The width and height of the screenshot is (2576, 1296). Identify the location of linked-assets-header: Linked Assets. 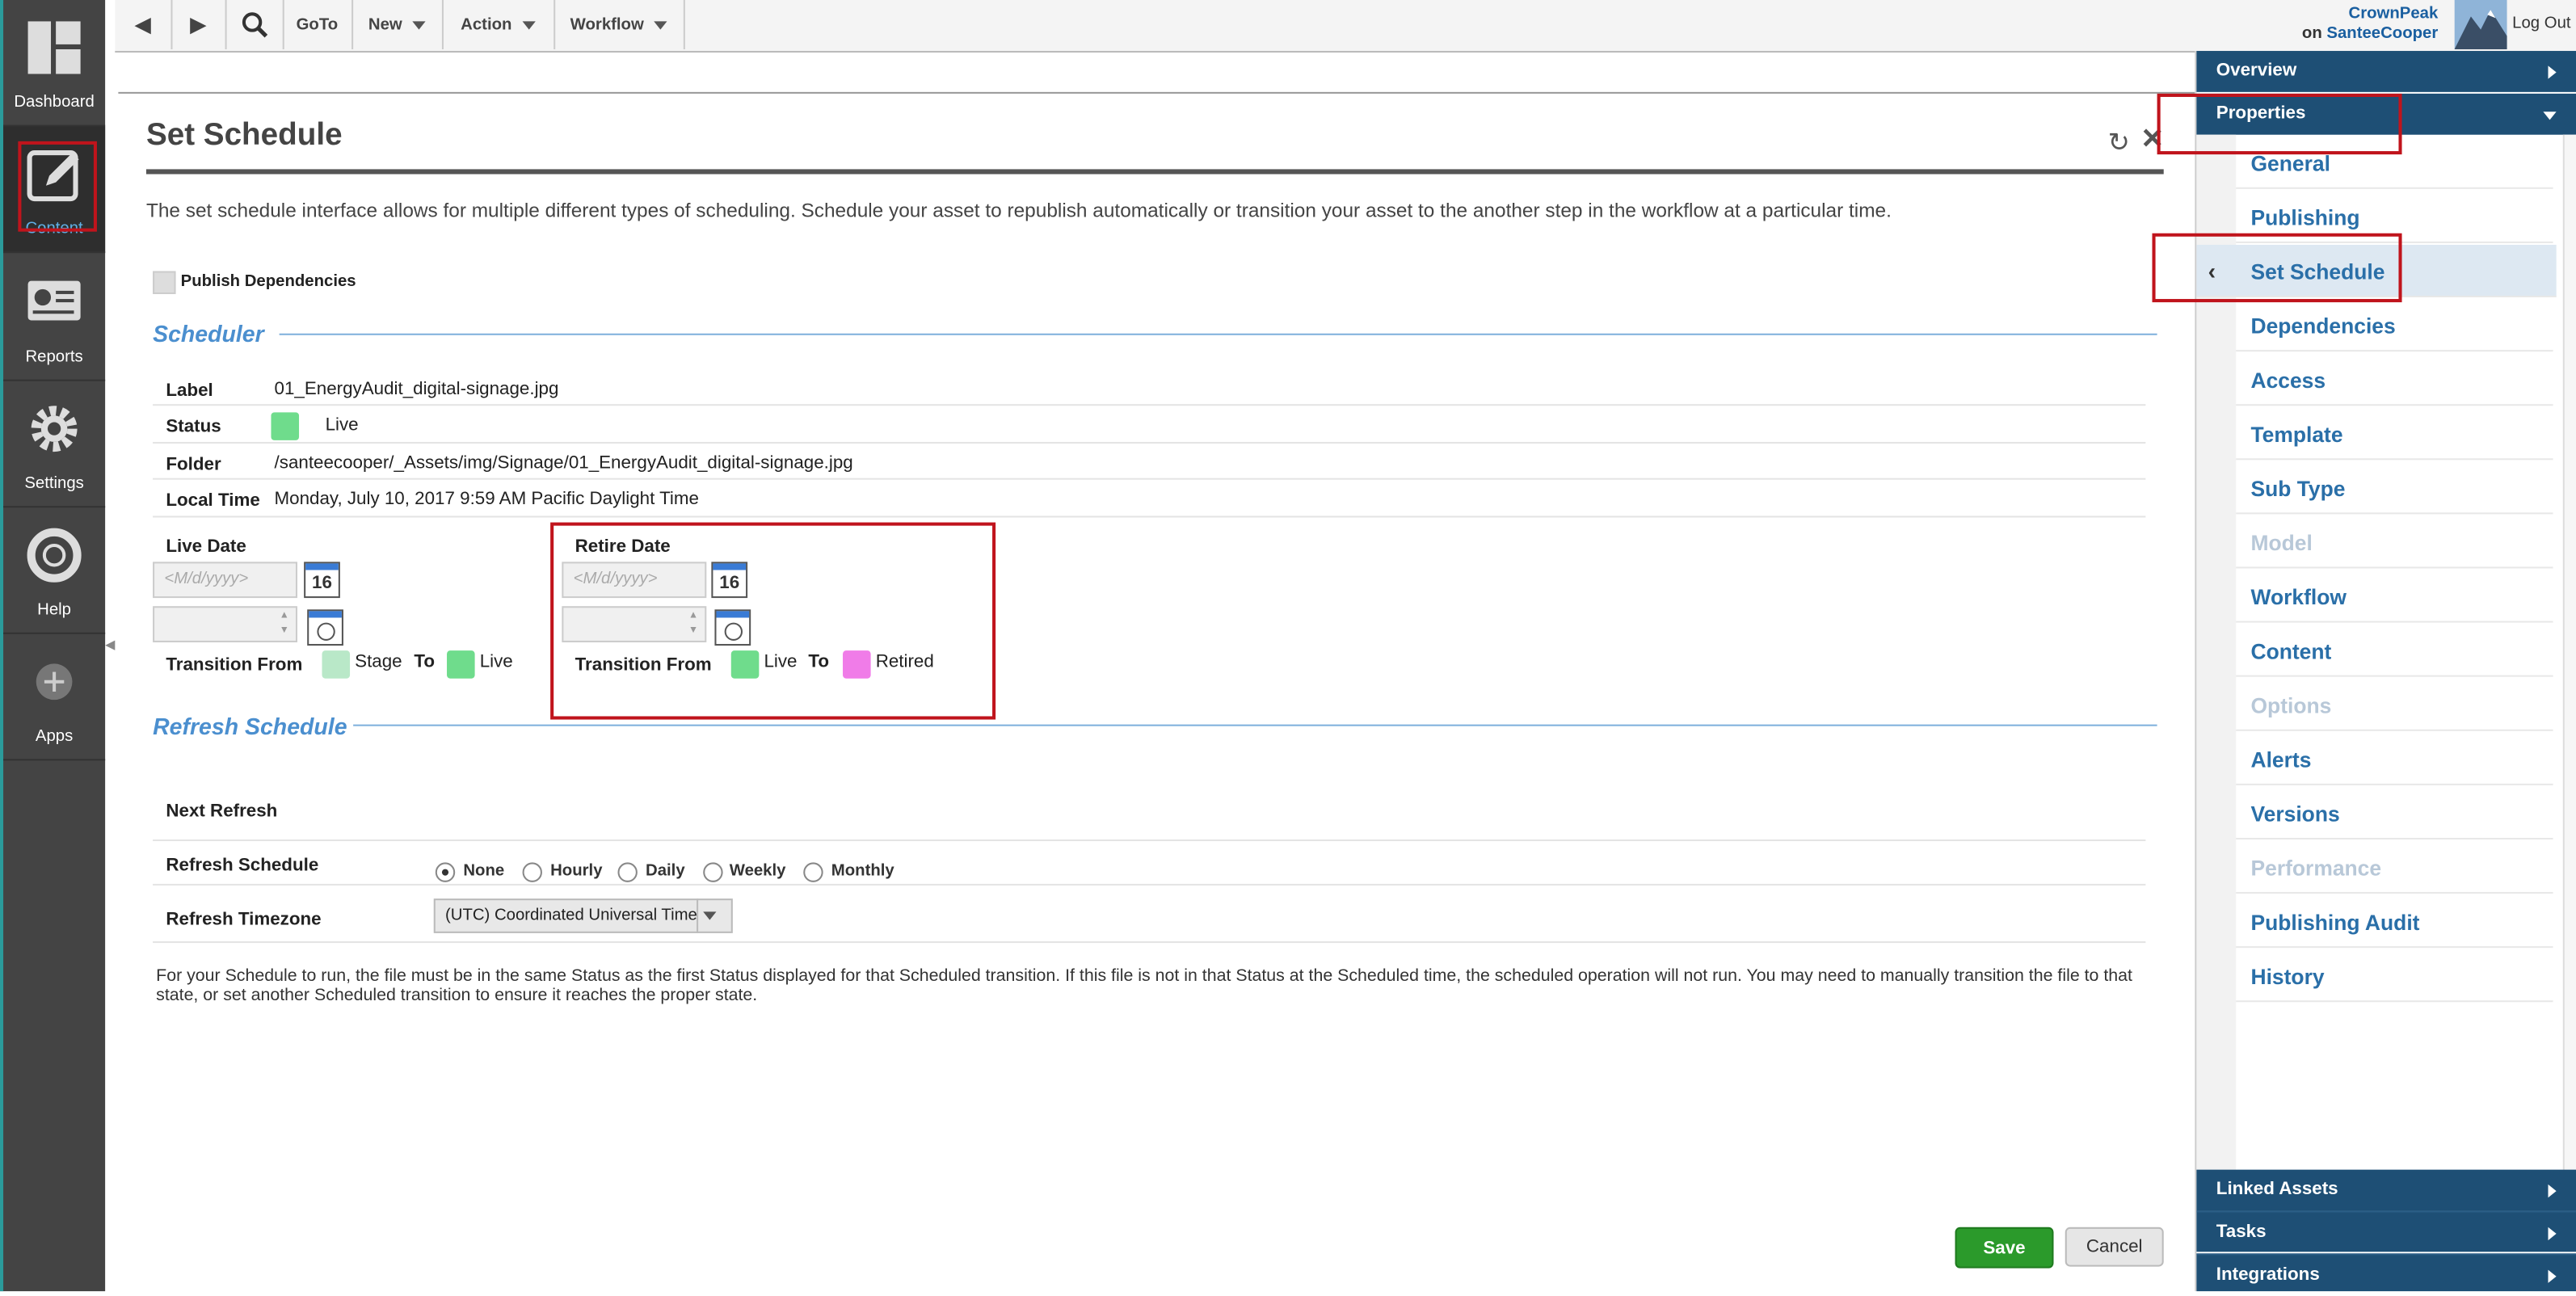
(2386, 1190).